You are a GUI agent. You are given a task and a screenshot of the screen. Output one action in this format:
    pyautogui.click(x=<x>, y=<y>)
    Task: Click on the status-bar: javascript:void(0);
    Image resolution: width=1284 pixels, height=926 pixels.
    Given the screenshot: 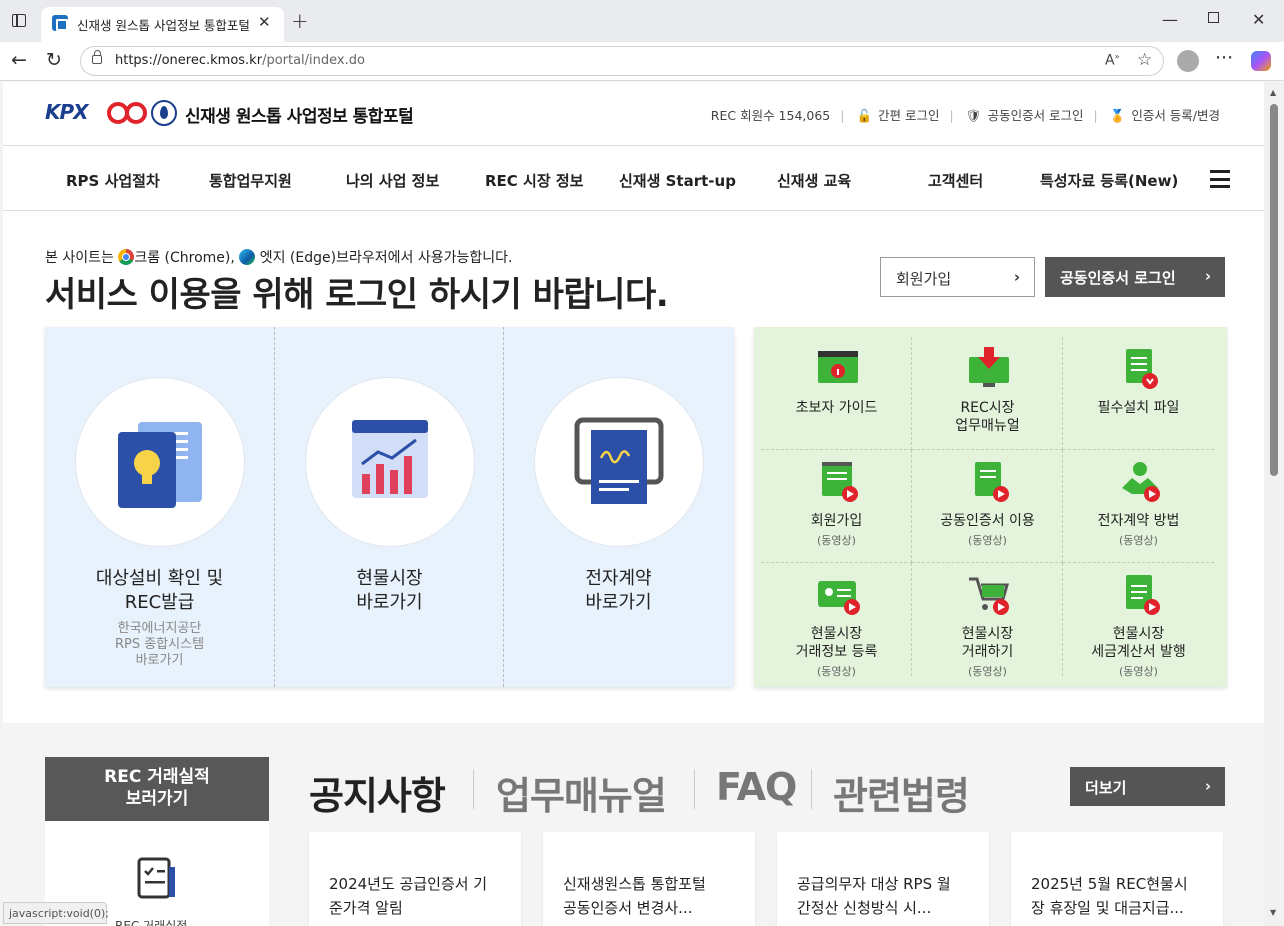 What is the action you would take?
    pyautogui.click(x=56, y=913)
    